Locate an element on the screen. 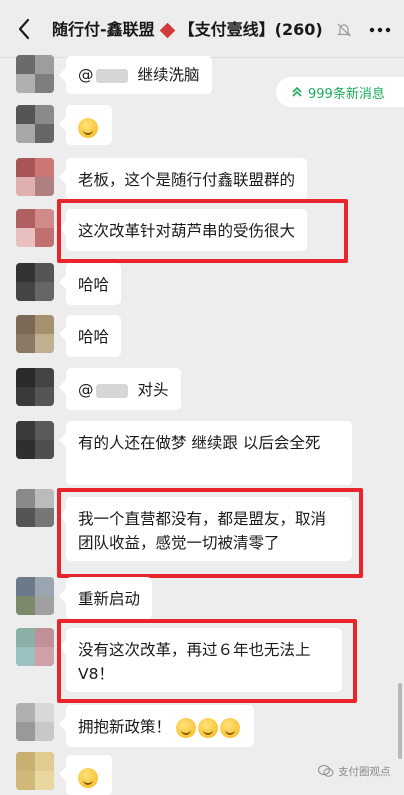 The image size is (404, 795). watermark: 支付圈观点 is located at coordinates (354, 771).